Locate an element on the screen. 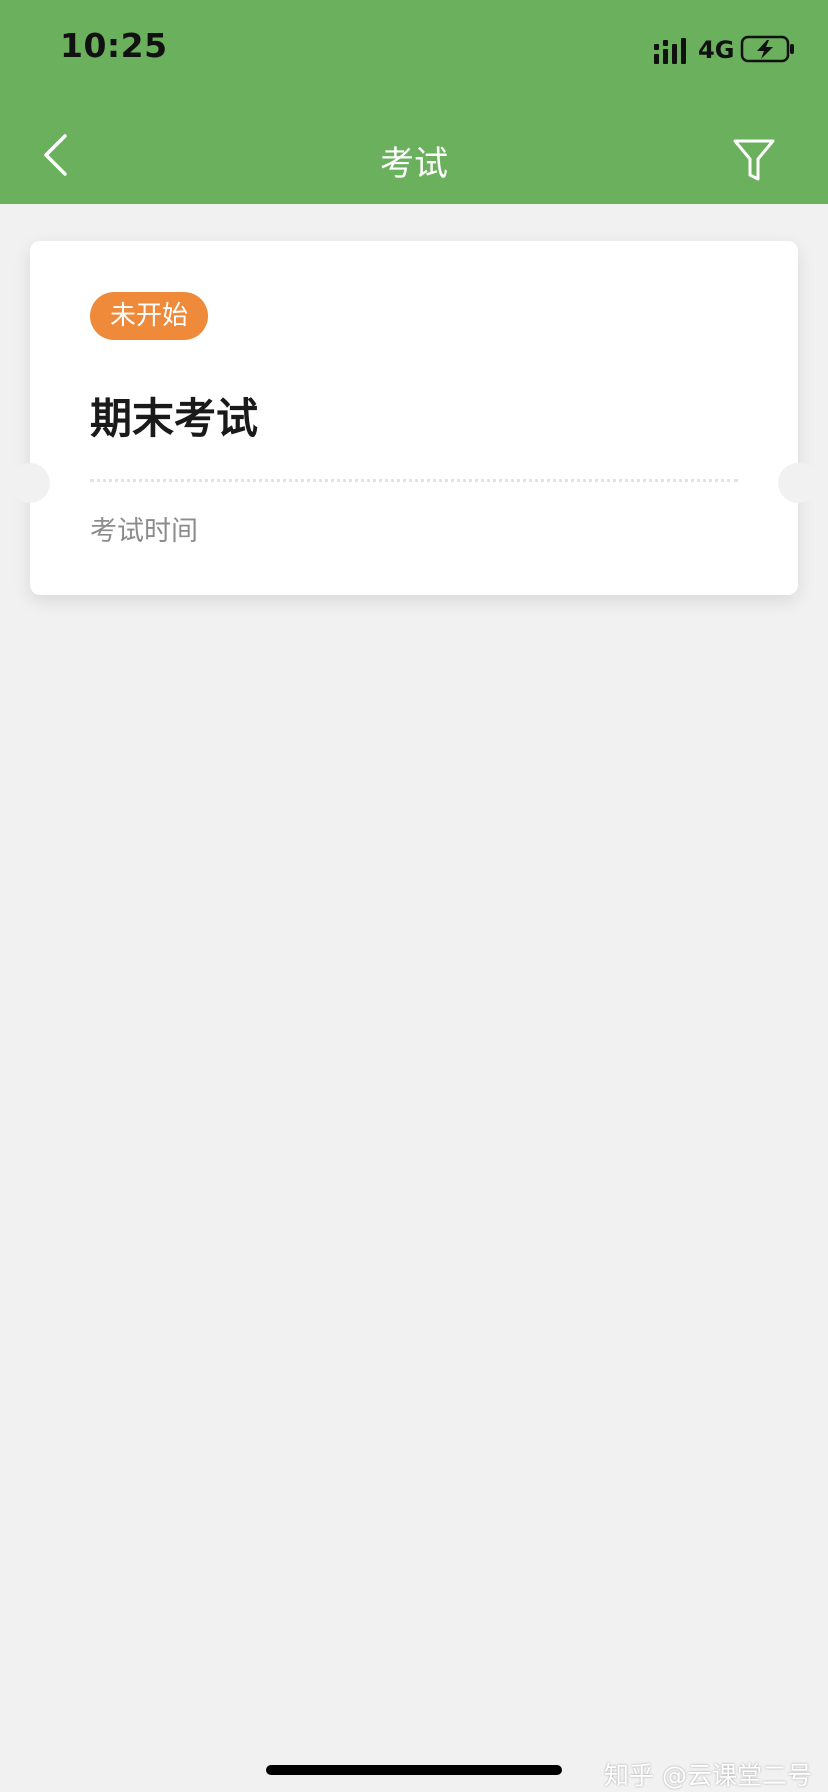 The height and width of the screenshot is (1792, 828). status-time: 10:25 is located at coordinates (114, 45).